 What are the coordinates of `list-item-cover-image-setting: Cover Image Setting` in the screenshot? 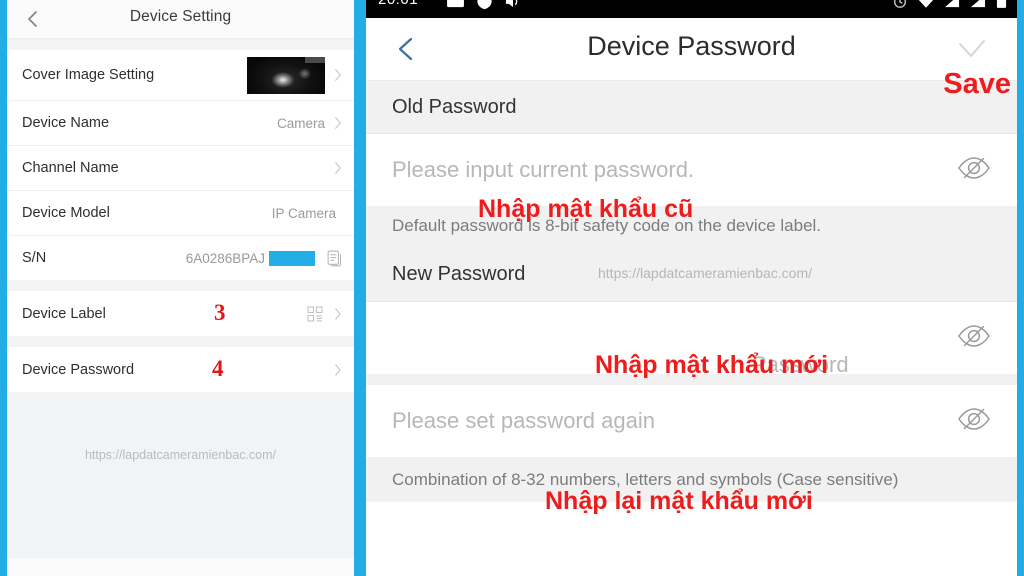 It's located at (180, 75).